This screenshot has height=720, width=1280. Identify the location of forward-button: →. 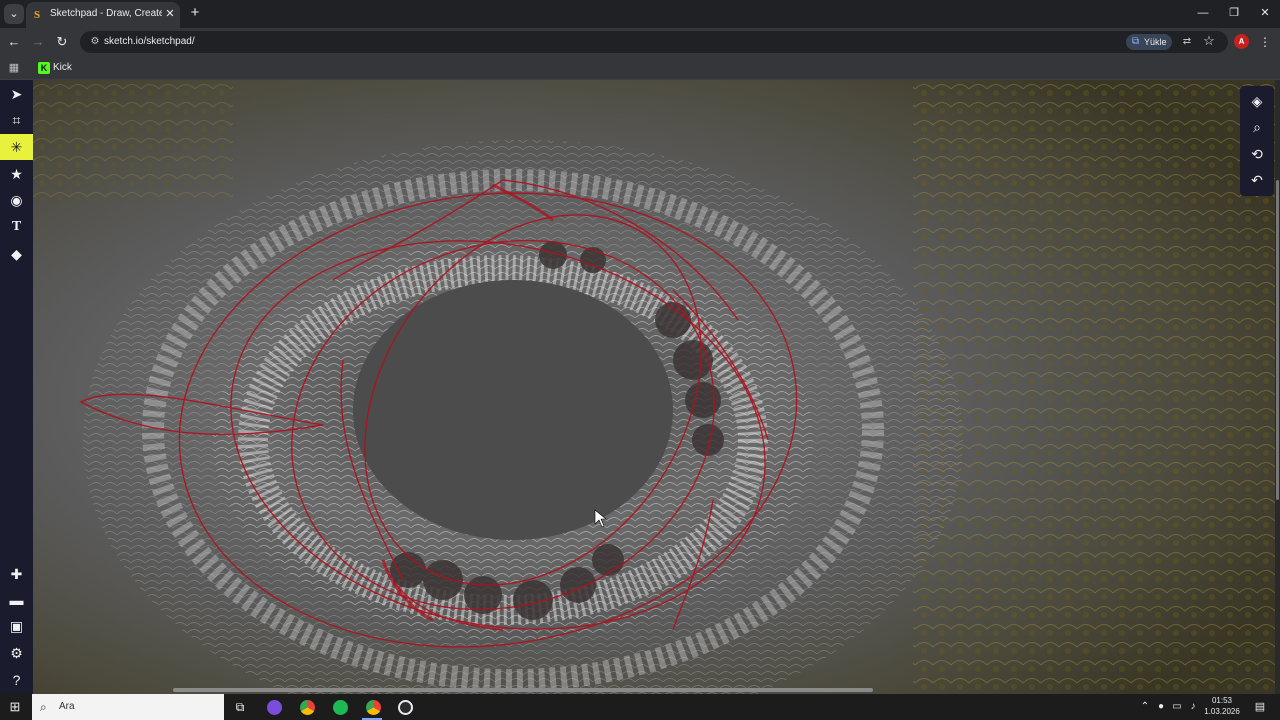
(38, 42).